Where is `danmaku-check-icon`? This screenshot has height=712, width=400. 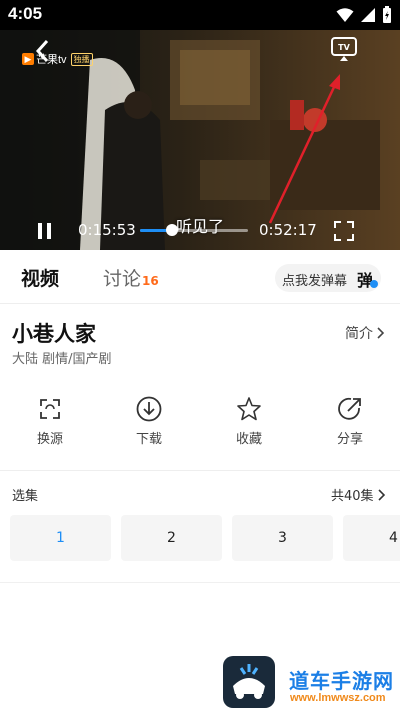
danmaku-check-icon is located at coordinates (374, 284).